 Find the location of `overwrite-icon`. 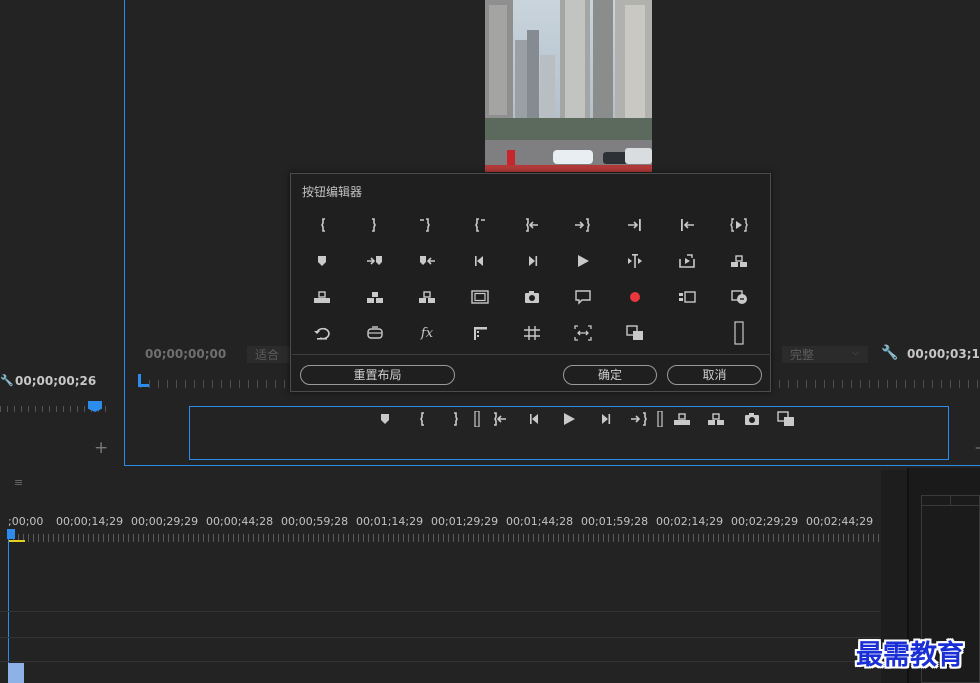

overwrite-icon is located at coordinates (427, 297).